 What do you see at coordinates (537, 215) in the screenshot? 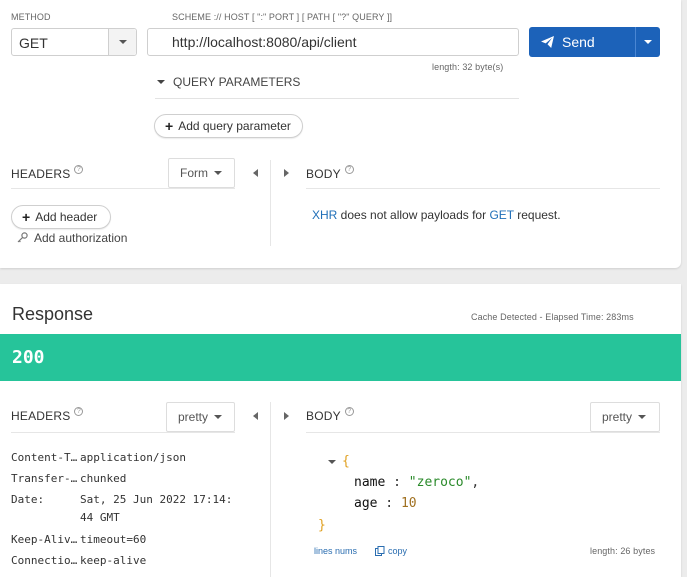
I see `message-end-text: request.` at bounding box center [537, 215].